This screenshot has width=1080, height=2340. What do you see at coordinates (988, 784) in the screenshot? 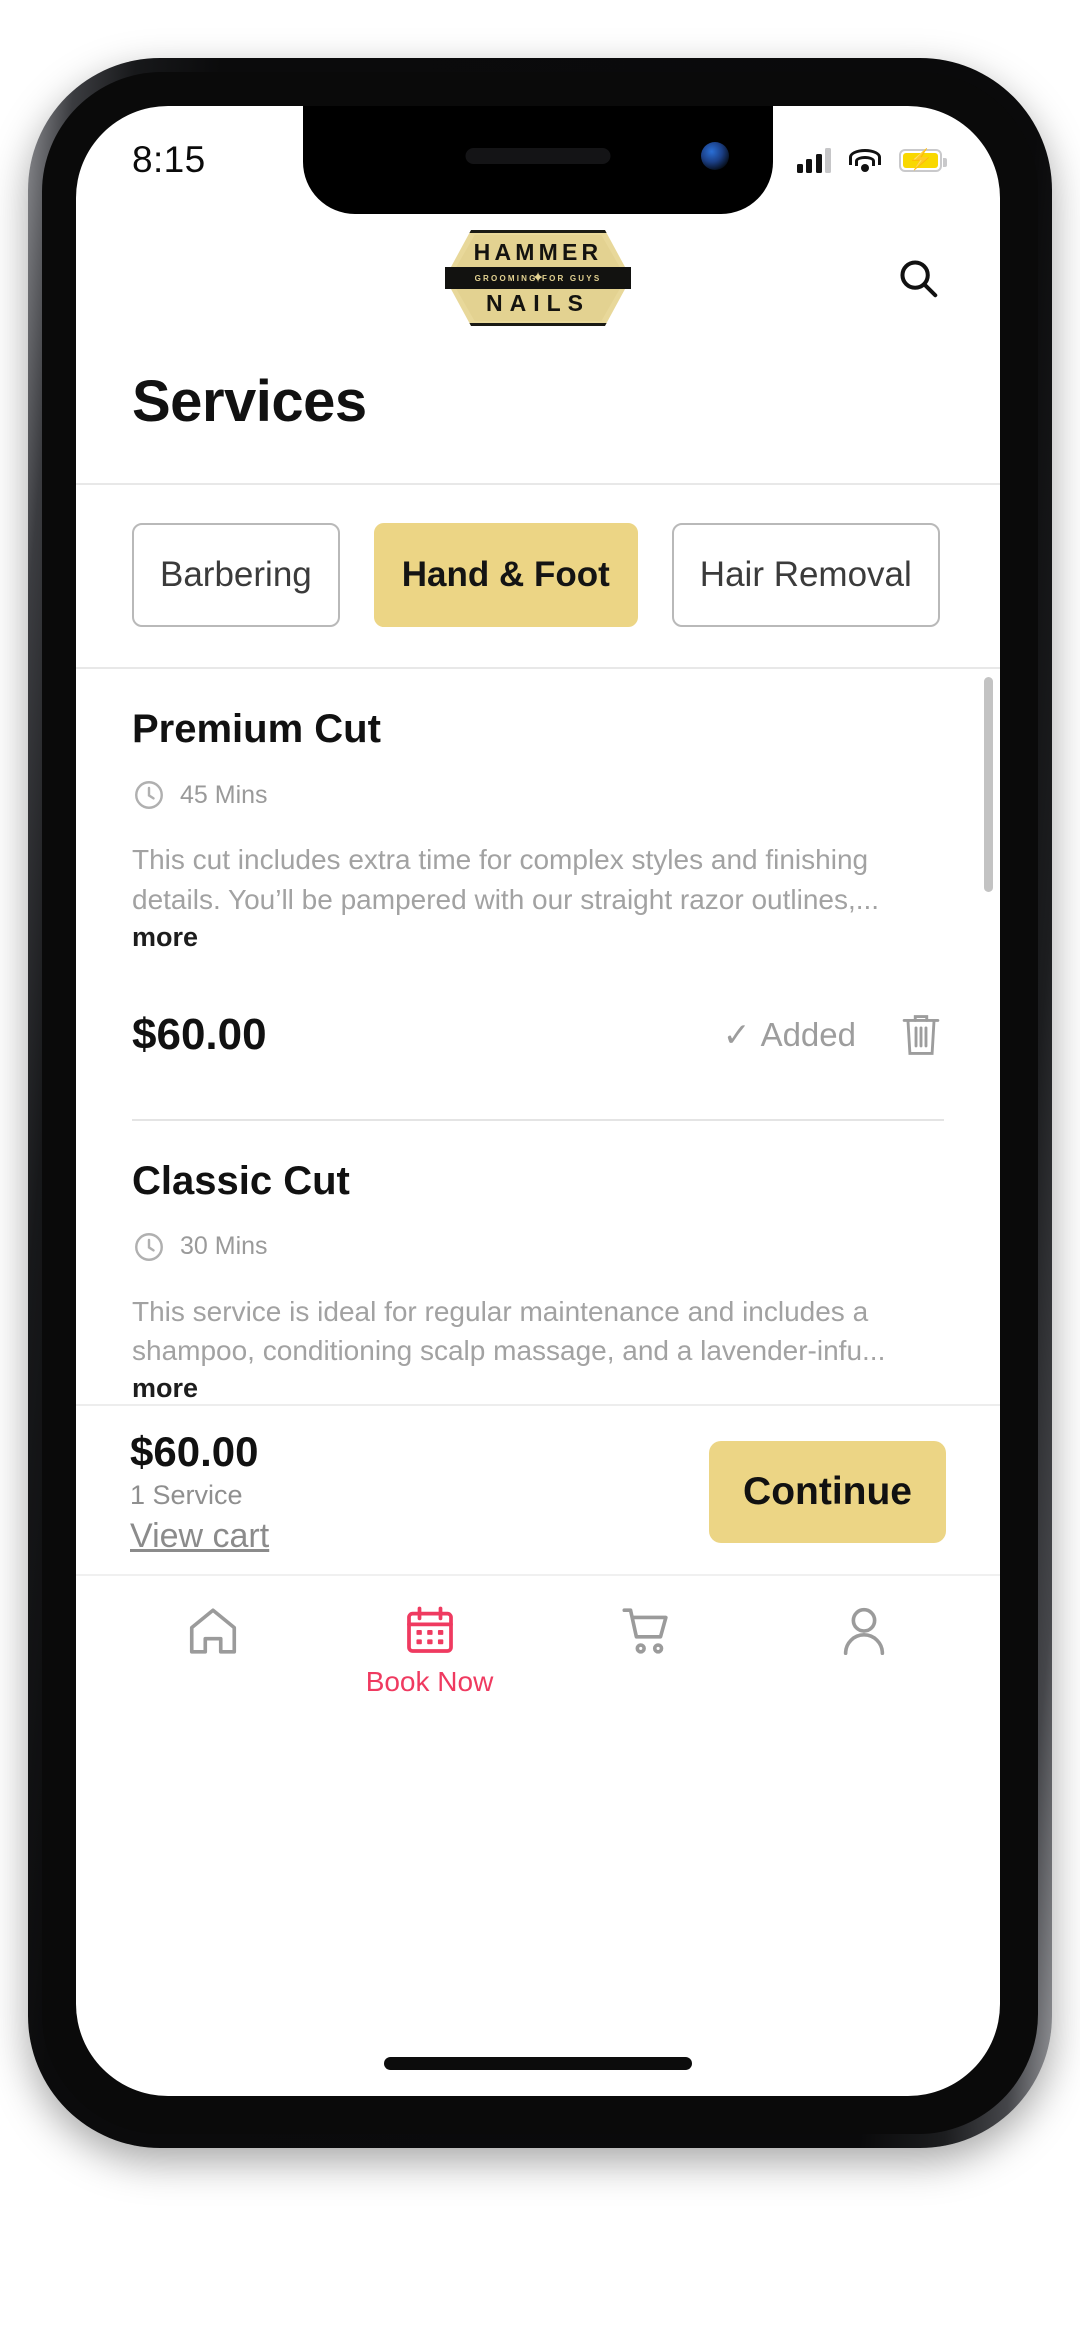
I see `list-scrollbar` at bounding box center [988, 784].